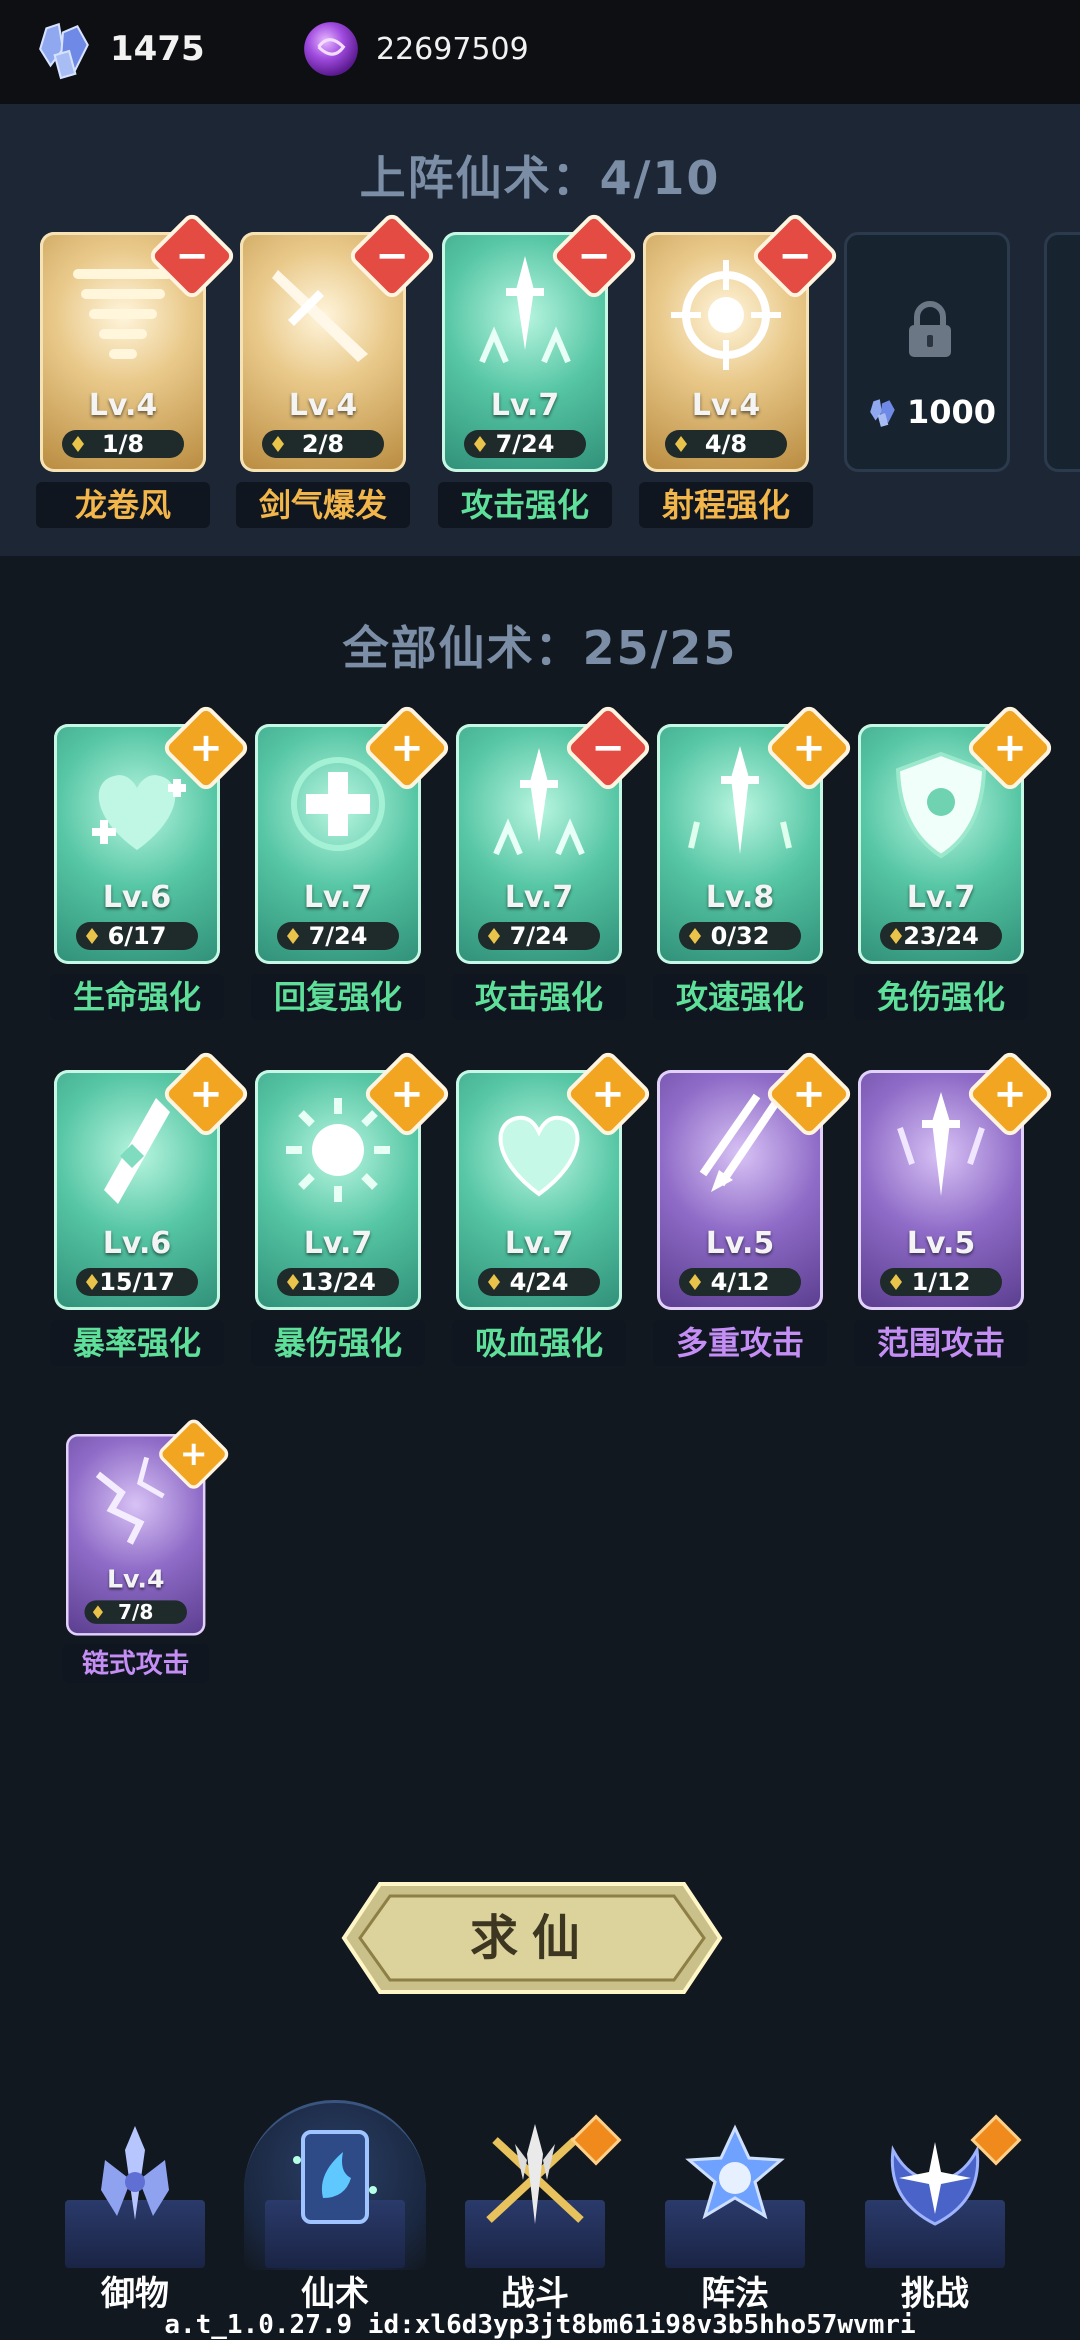 The height and width of the screenshot is (2340, 1080). What do you see at coordinates (941, 997) in the screenshot?
I see `card-name: 免伤强化` at bounding box center [941, 997].